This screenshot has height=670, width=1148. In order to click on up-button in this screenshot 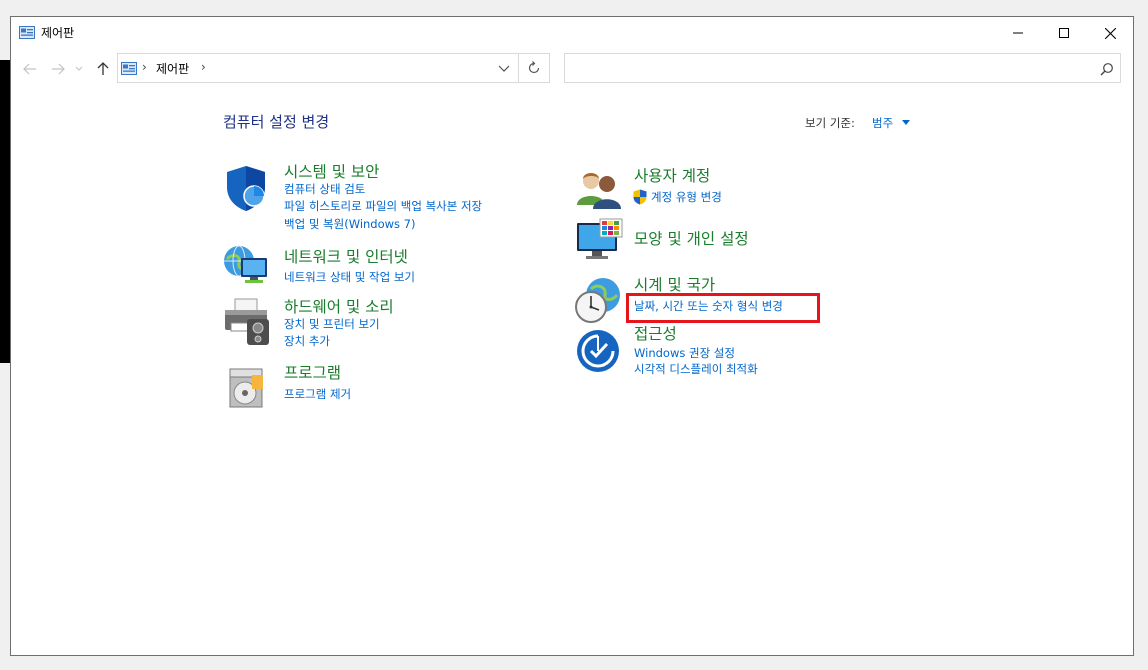, I will do `click(103, 69)`.